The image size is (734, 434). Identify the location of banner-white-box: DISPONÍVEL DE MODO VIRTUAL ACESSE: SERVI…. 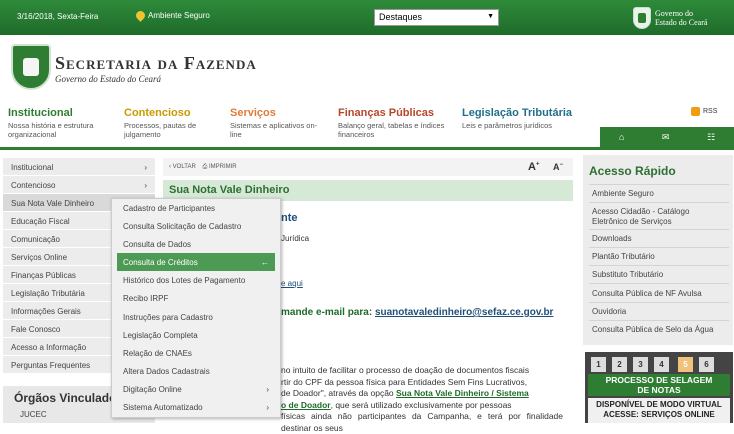
(659, 410).